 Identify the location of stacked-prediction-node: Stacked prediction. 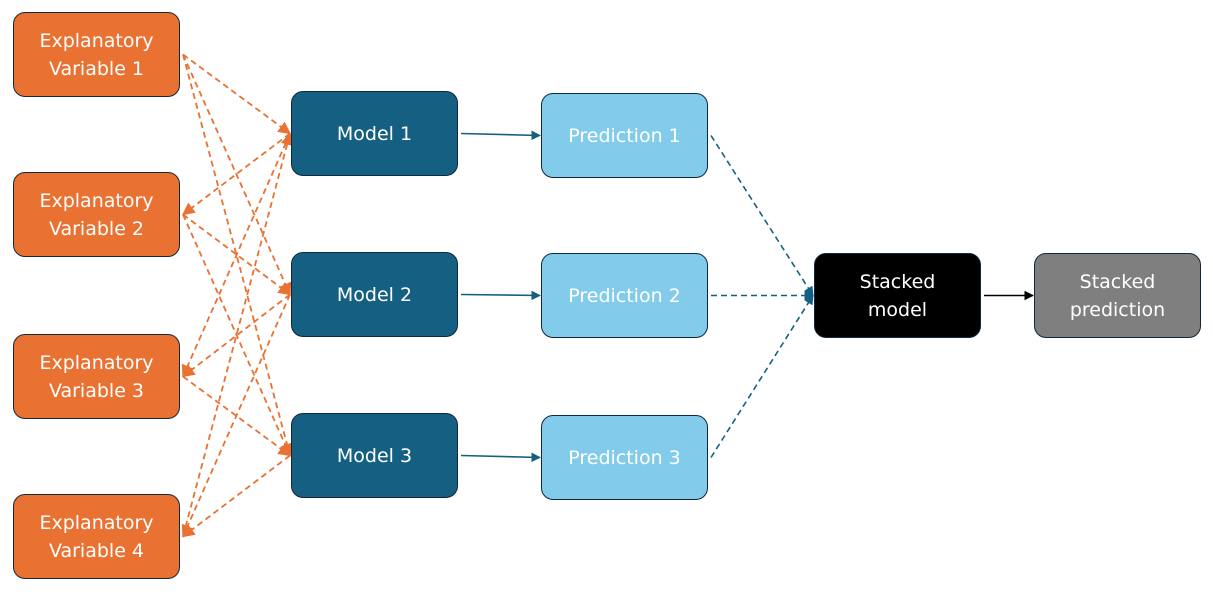
(1117, 295).